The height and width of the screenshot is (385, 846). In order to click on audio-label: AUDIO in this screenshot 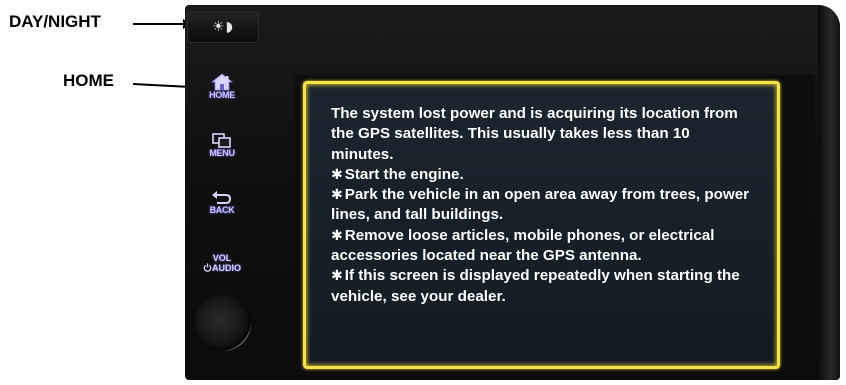, I will do `click(226, 268)`.